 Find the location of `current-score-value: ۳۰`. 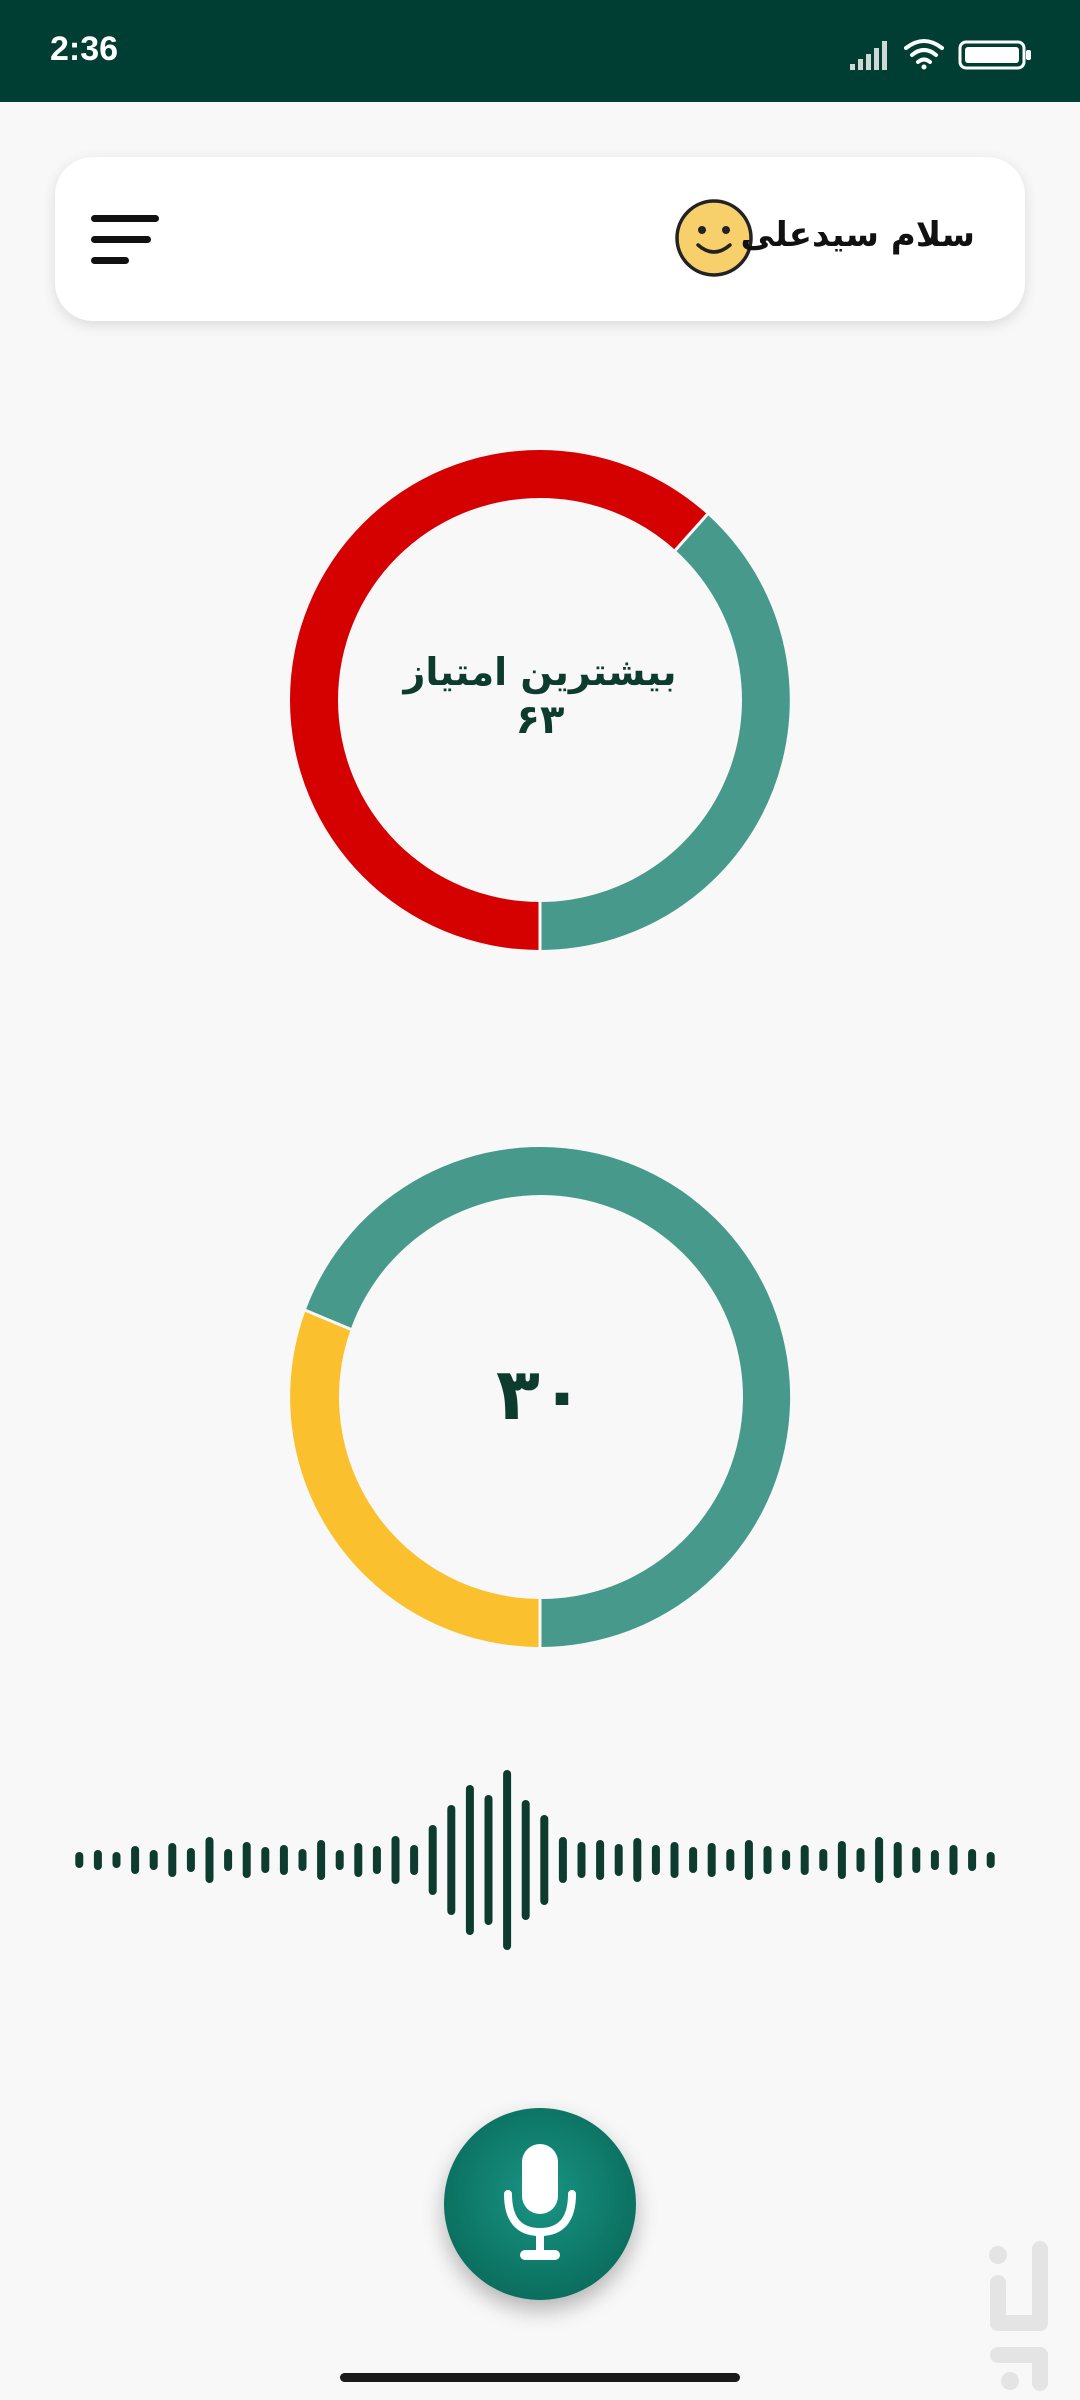

current-score-value: ۳۰ is located at coordinates (540, 1394).